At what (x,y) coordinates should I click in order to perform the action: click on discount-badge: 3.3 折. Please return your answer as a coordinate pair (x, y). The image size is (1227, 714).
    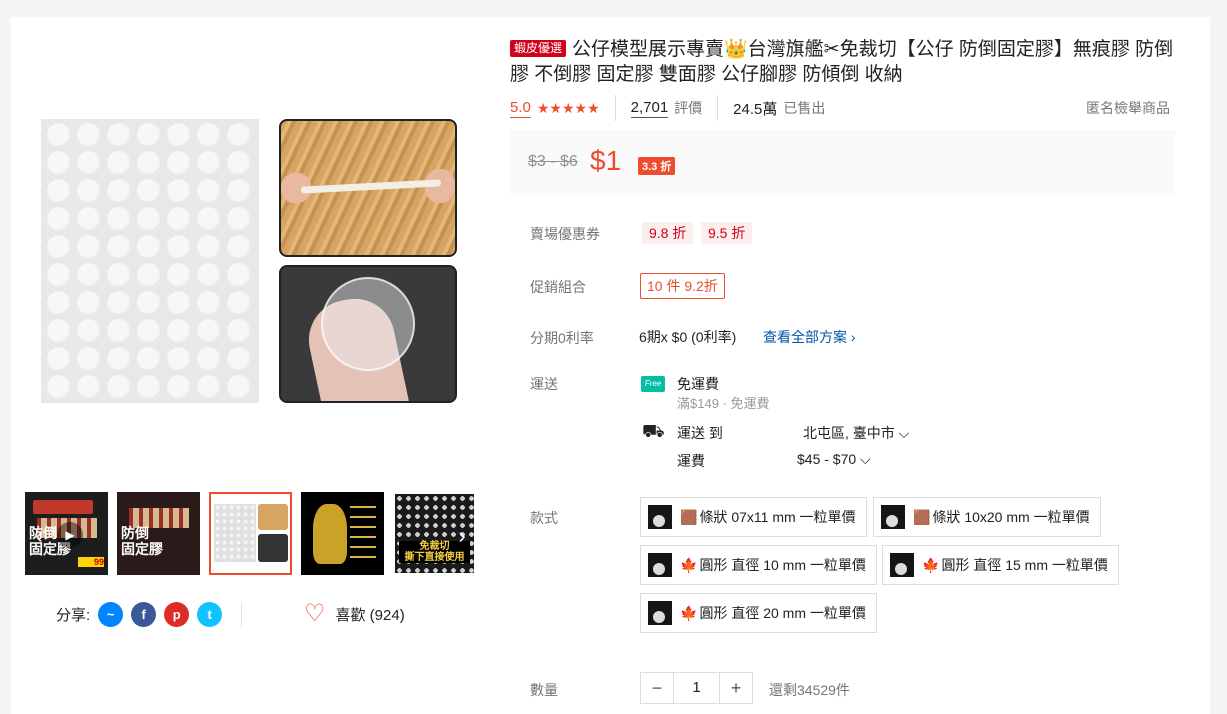
    Looking at the image, I should click on (657, 166).